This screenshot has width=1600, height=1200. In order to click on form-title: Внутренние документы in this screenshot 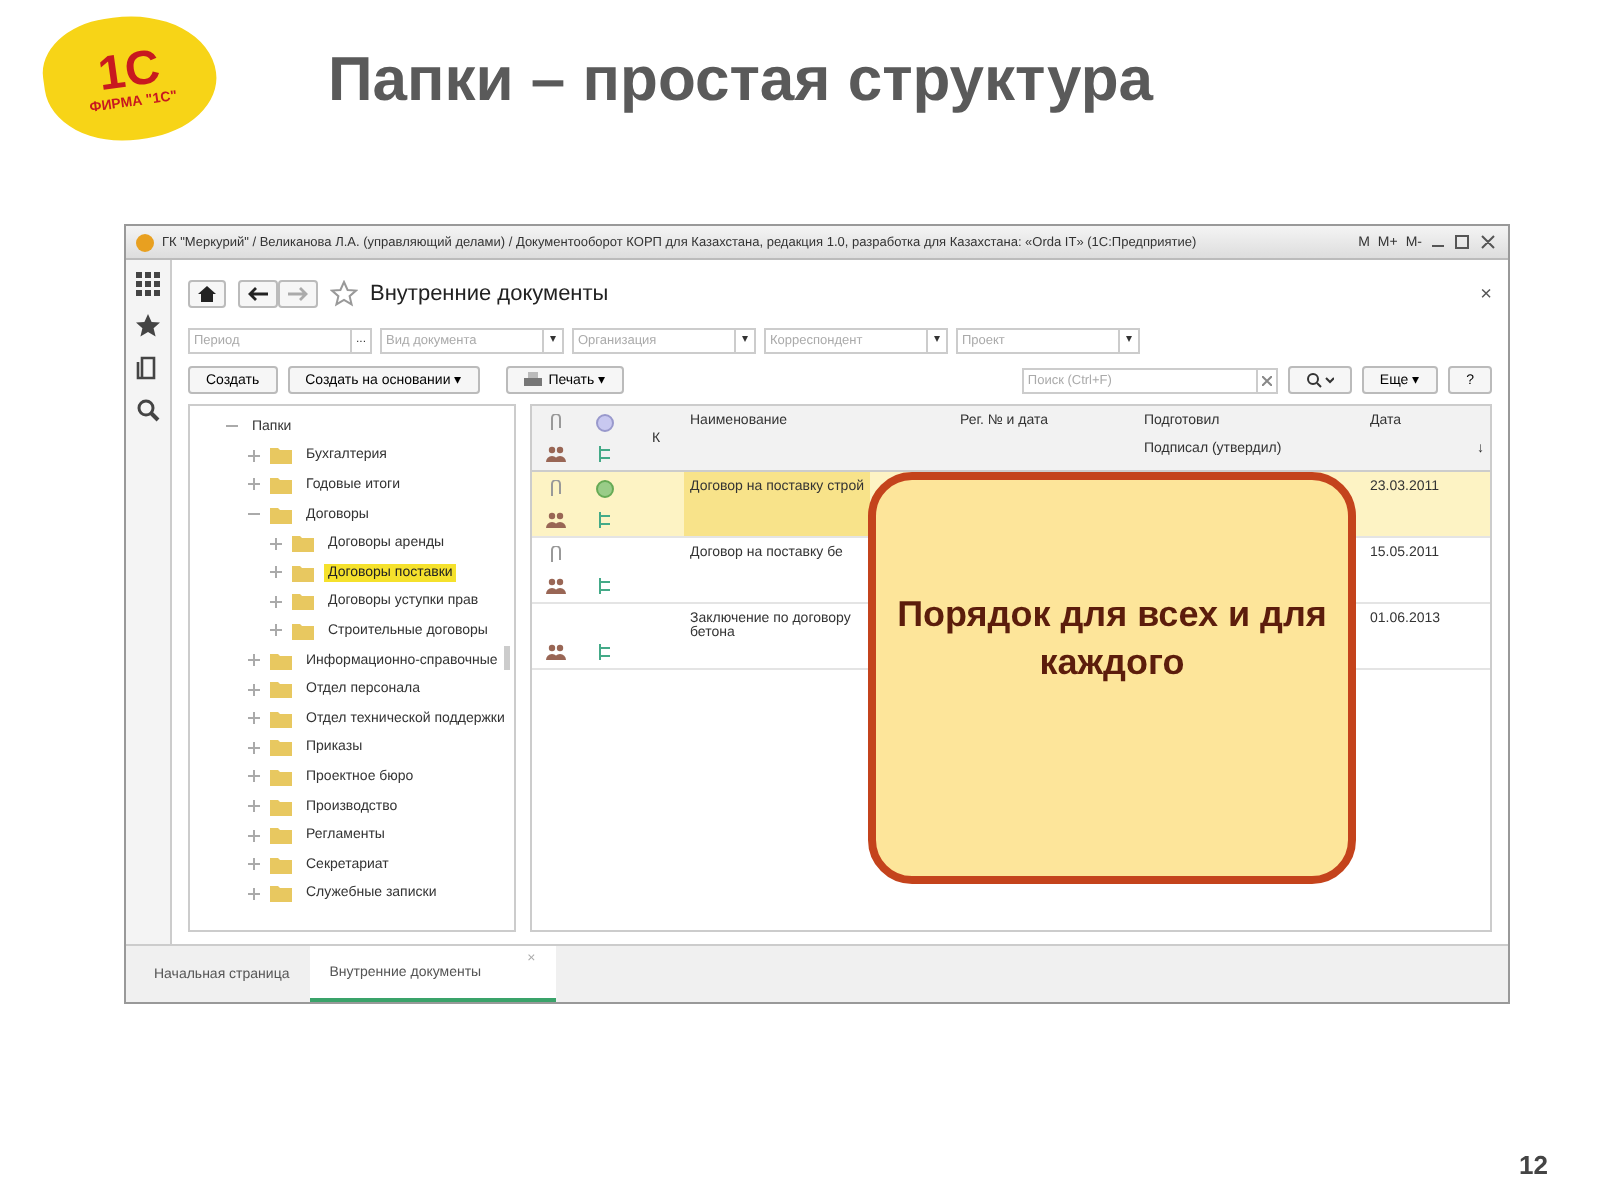, I will do `click(490, 294)`.